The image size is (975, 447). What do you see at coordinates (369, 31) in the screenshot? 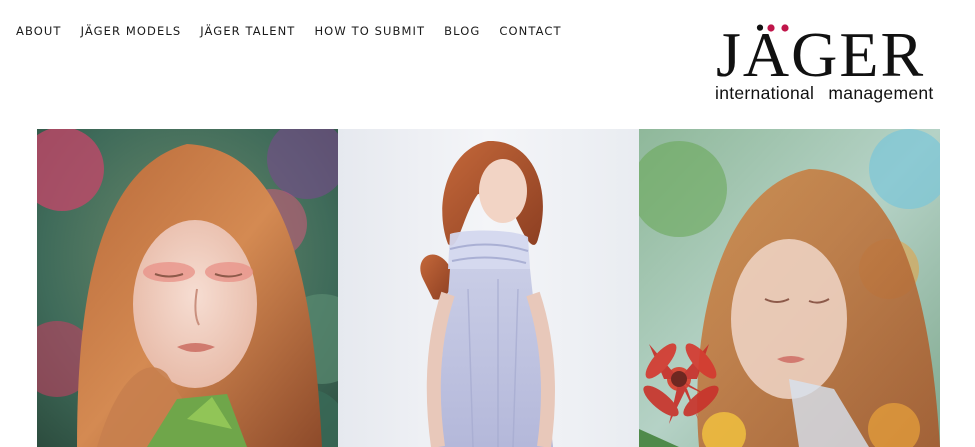
I see `nav-how-to-submit-link: HOW TO SUBMIT` at bounding box center [369, 31].